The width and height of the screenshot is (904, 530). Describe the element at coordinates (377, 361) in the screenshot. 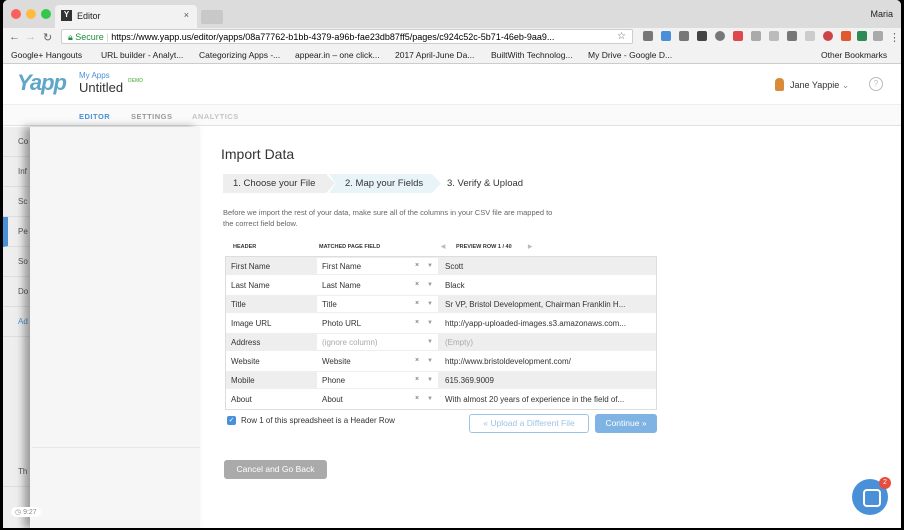

I see `field-select: Website × ▼` at that location.